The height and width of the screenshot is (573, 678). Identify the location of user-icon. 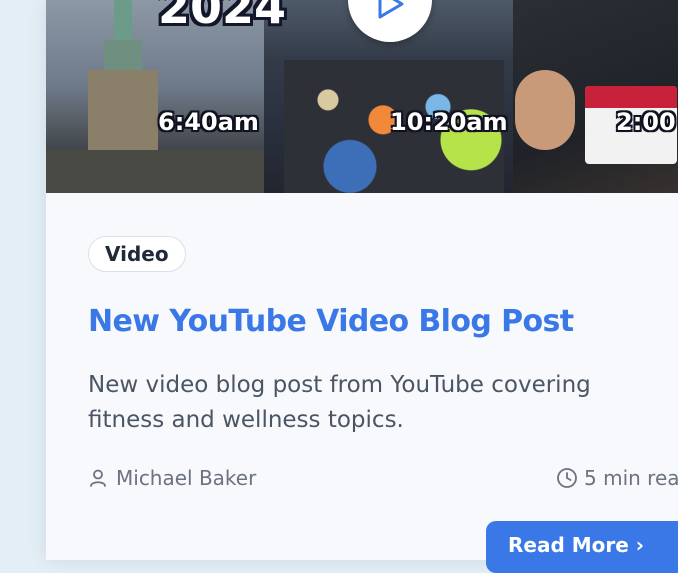
(98, 478).